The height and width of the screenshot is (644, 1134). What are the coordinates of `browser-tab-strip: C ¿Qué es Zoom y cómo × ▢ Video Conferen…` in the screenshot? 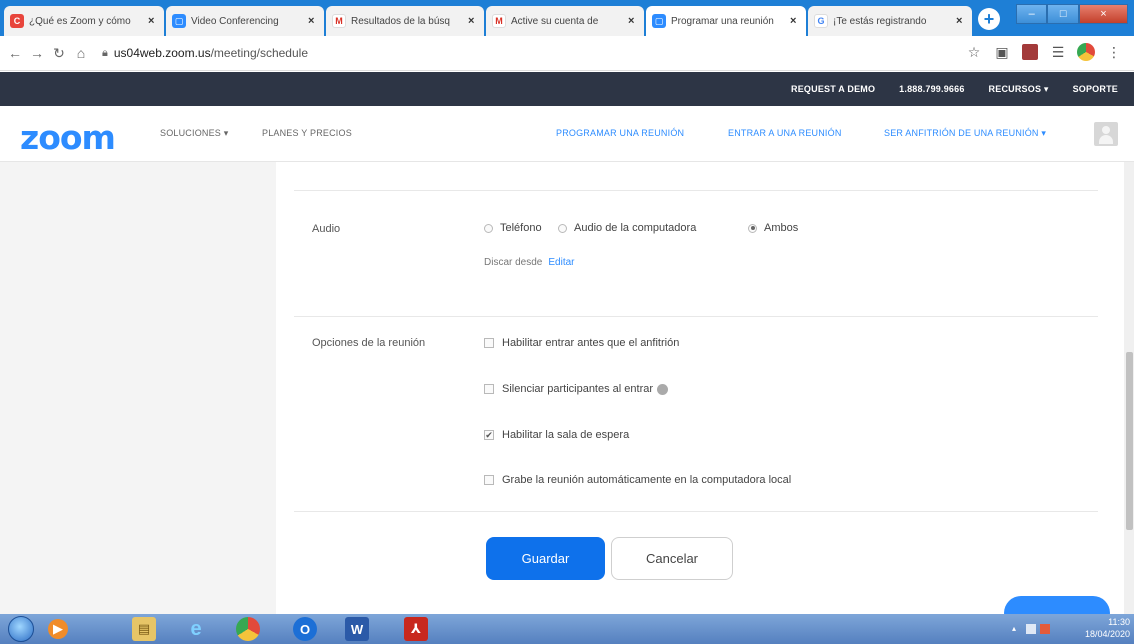 It's located at (567, 18).